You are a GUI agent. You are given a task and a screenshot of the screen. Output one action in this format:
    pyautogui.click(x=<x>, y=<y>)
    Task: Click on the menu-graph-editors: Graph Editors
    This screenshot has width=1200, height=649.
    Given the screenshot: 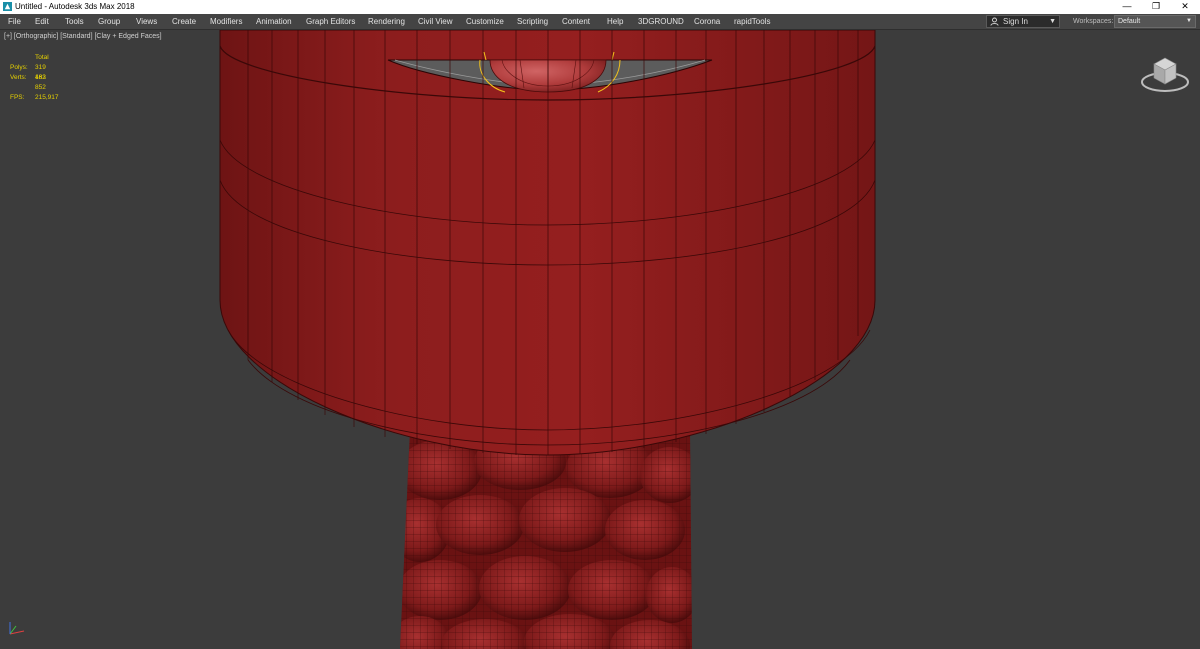 What is the action you would take?
    pyautogui.click(x=330, y=21)
    